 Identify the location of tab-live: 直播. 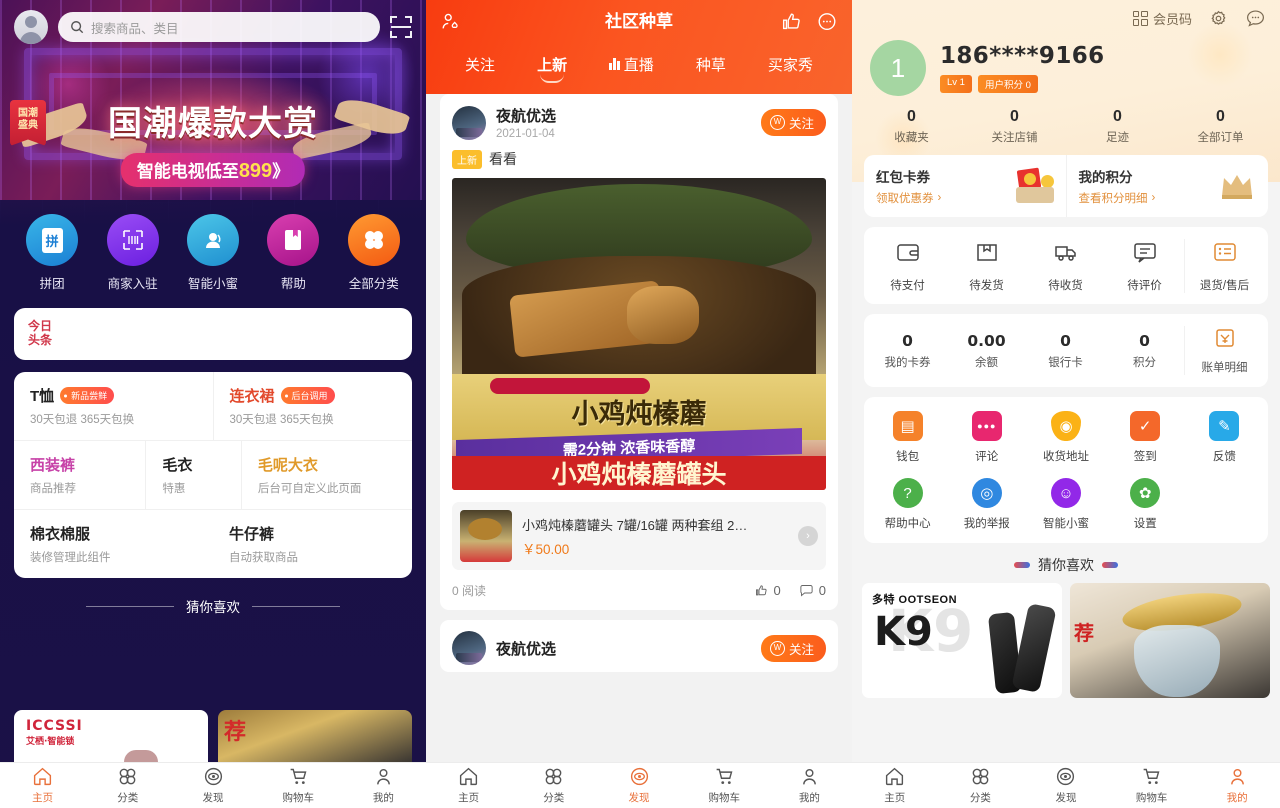
(631, 64).